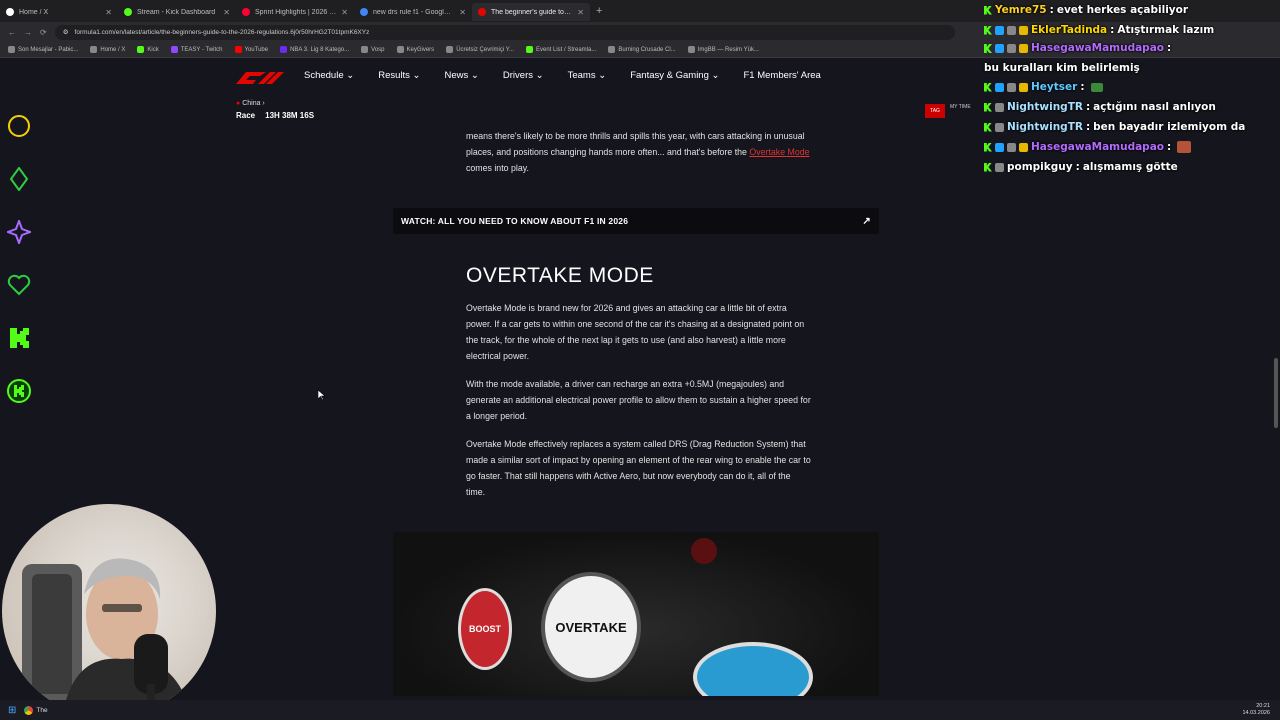 Image resolution: width=1280 pixels, height=720 pixels. I want to click on bookmark-item: Kick, so click(148, 49).